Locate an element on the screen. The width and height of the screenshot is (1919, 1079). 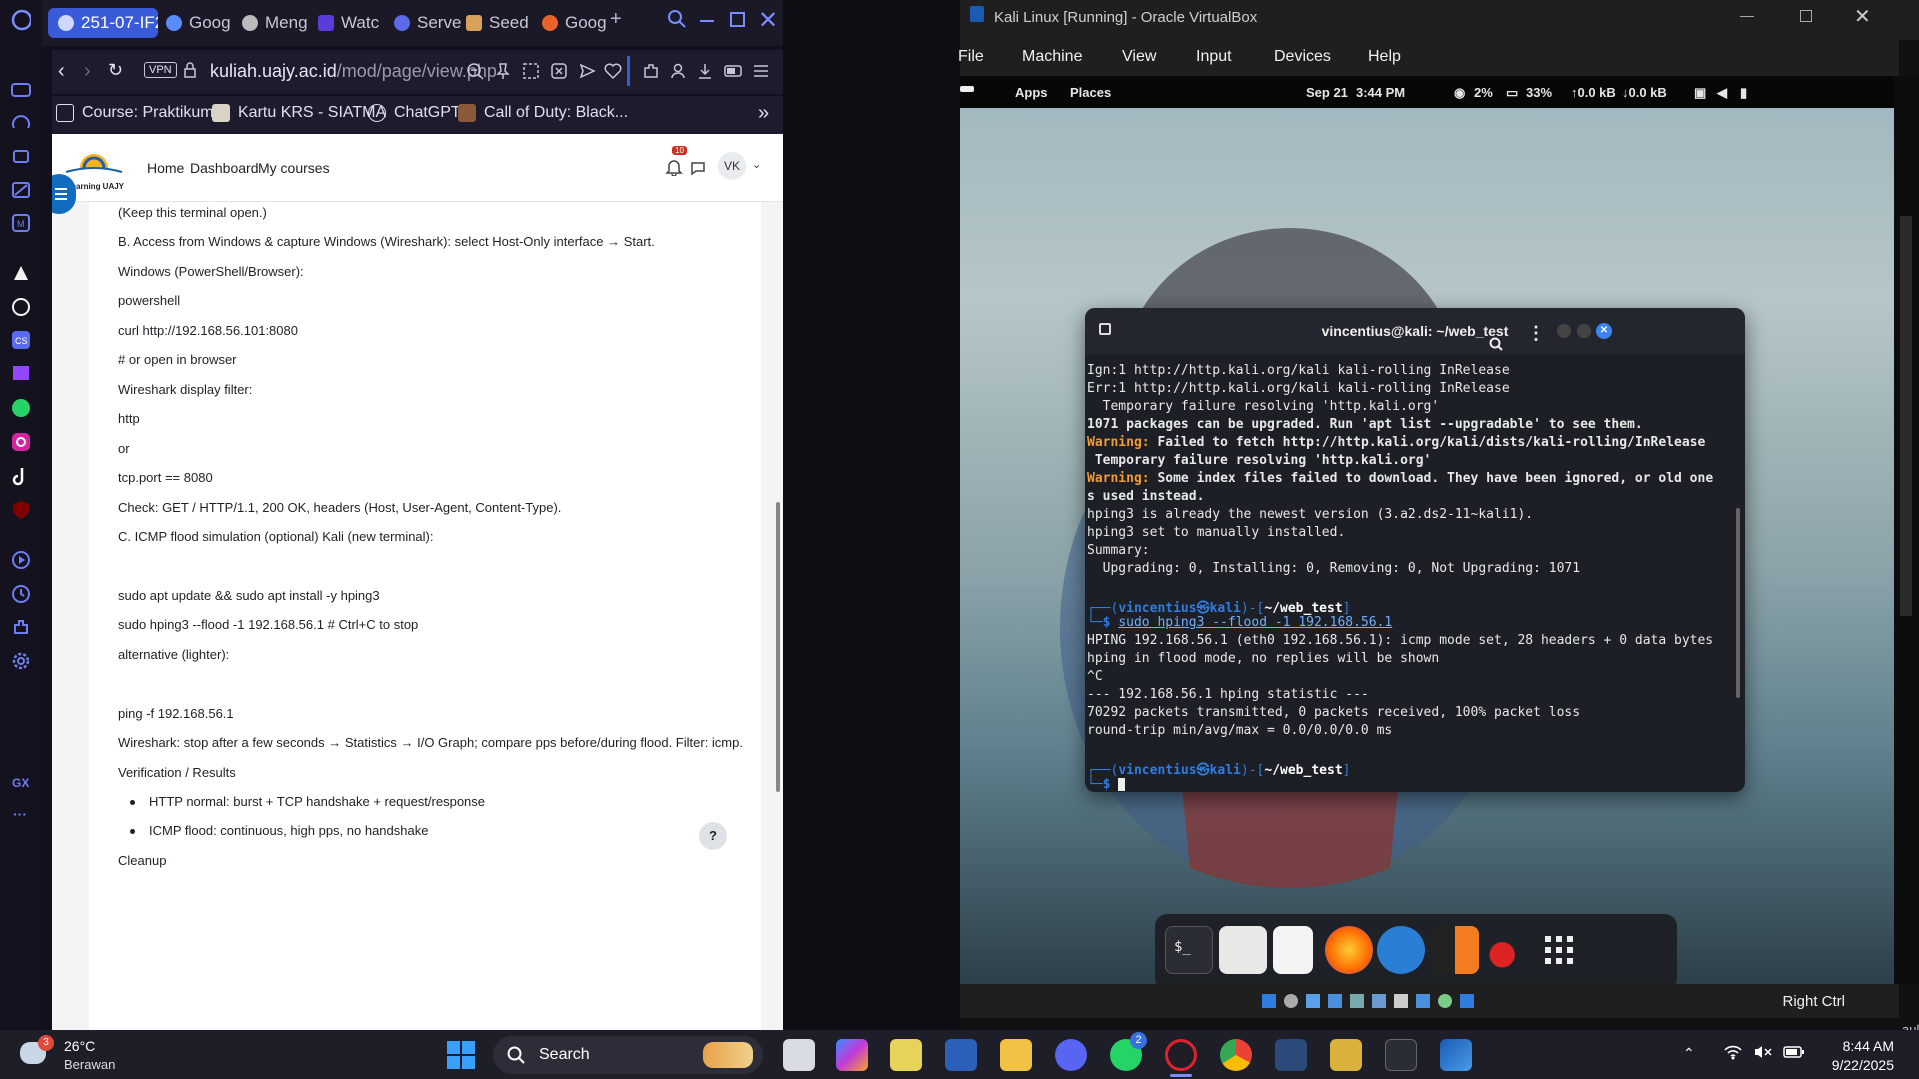
tab-google: Goog is located at coordinates (578, 23).